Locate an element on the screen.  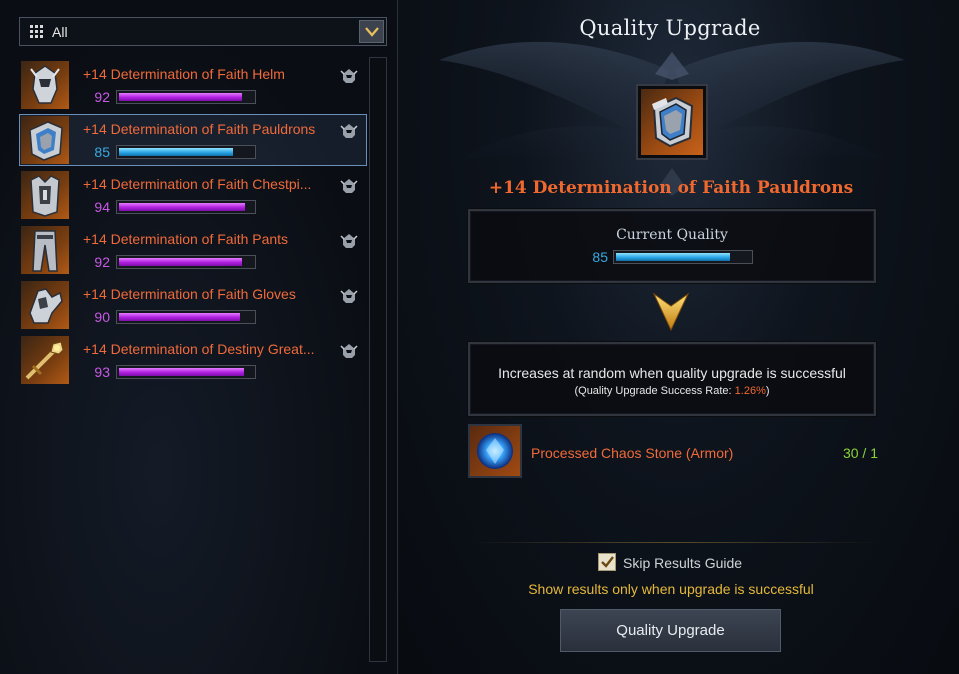
current-quality-bar is located at coordinates (683, 257).